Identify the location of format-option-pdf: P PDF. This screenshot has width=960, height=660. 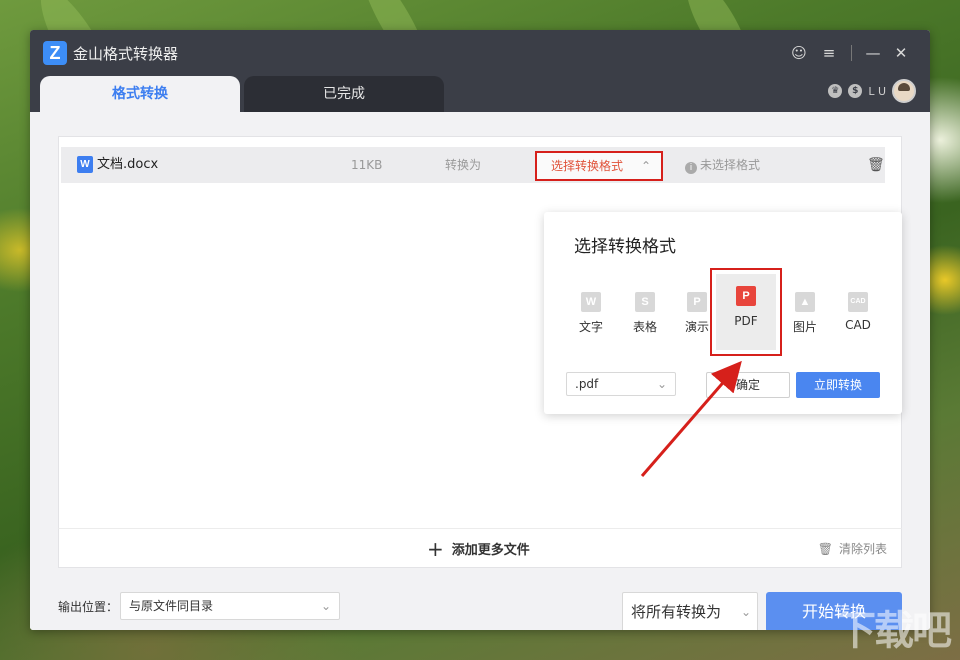
(746, 312).